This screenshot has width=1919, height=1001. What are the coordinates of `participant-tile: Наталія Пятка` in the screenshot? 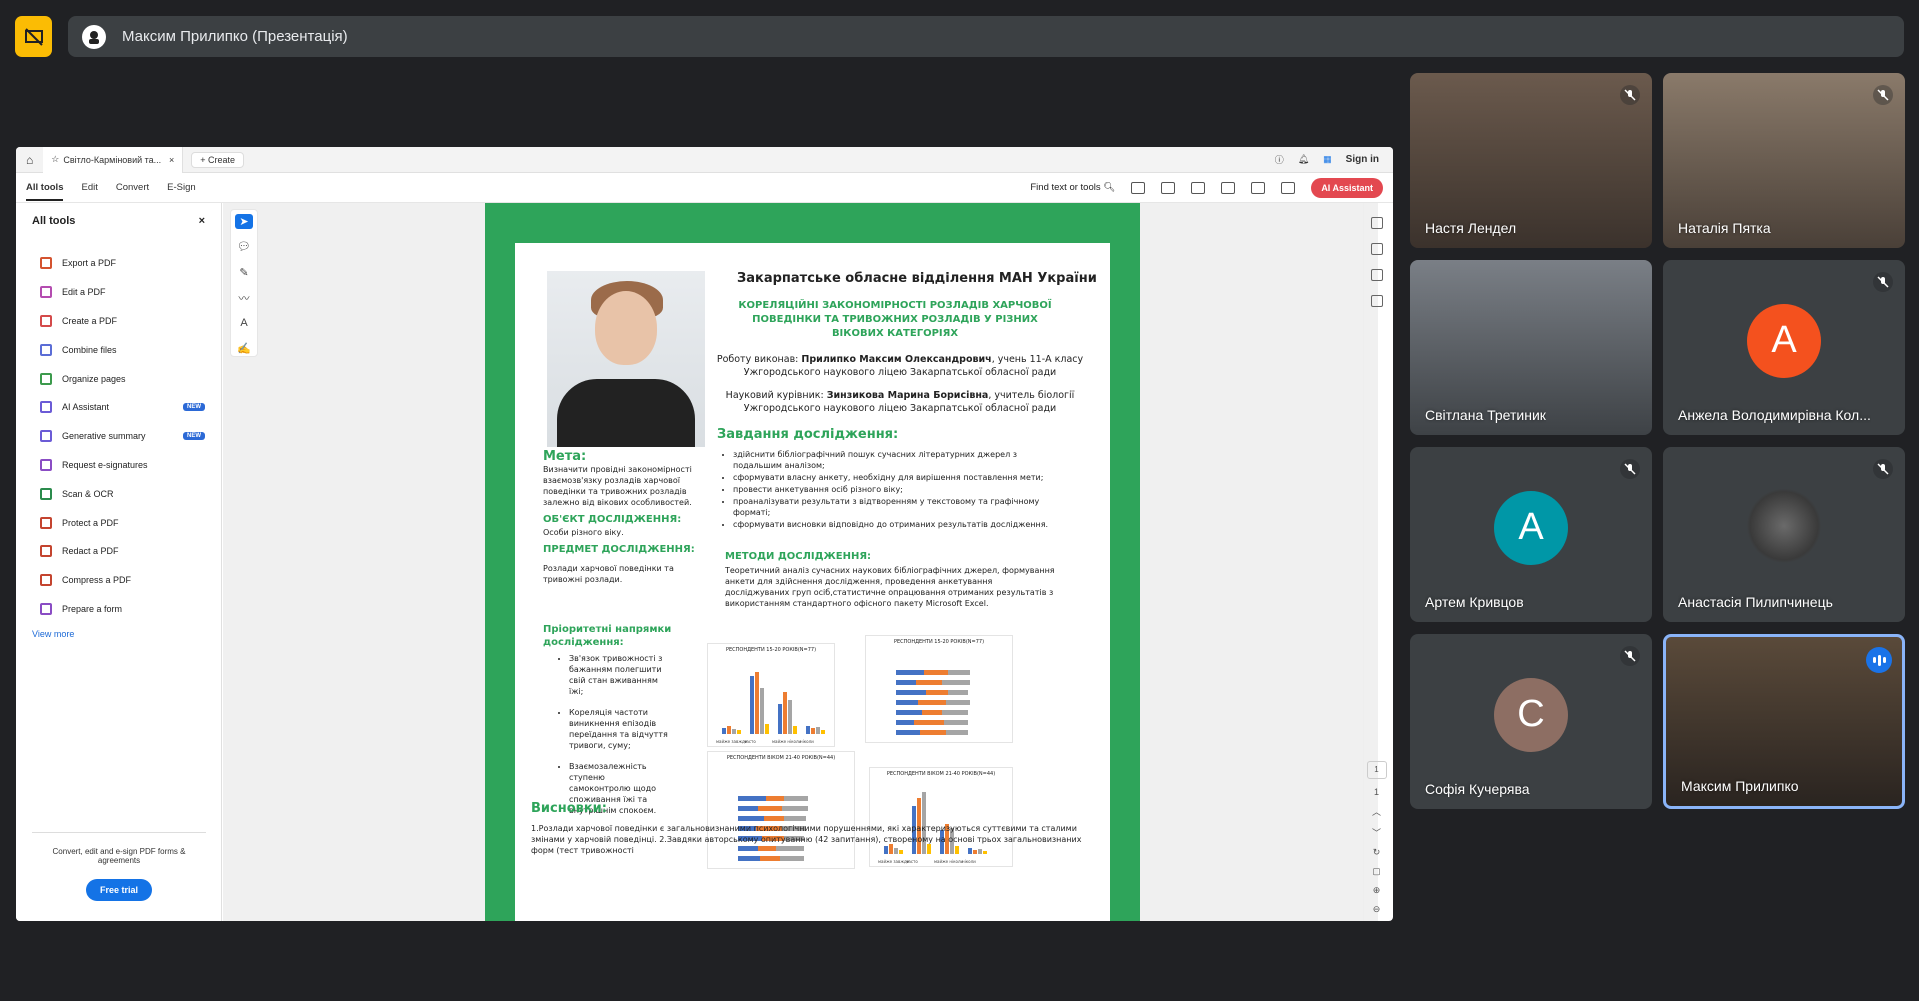 It's located at (1784, 160).